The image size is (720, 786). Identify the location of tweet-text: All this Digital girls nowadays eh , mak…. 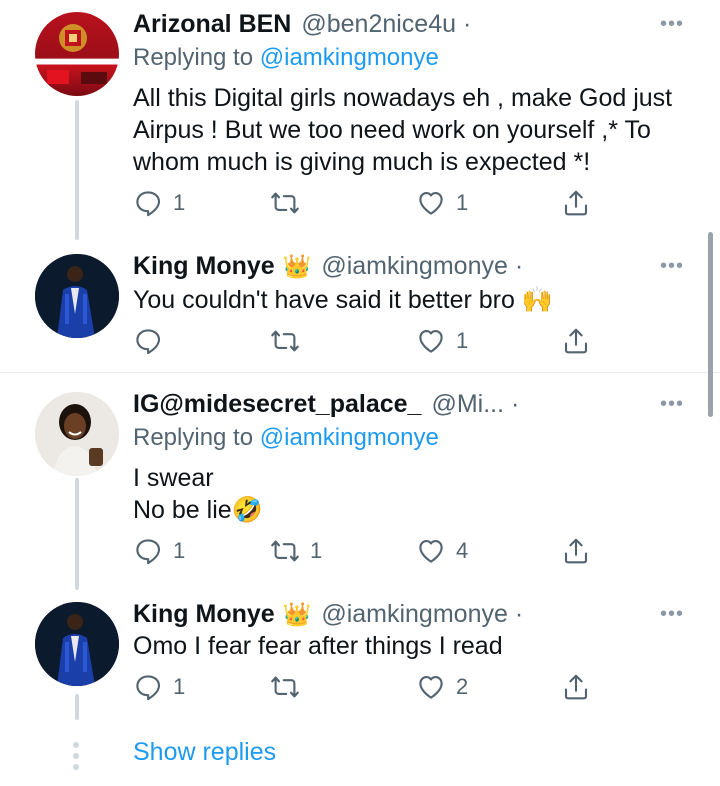
(403, 130).